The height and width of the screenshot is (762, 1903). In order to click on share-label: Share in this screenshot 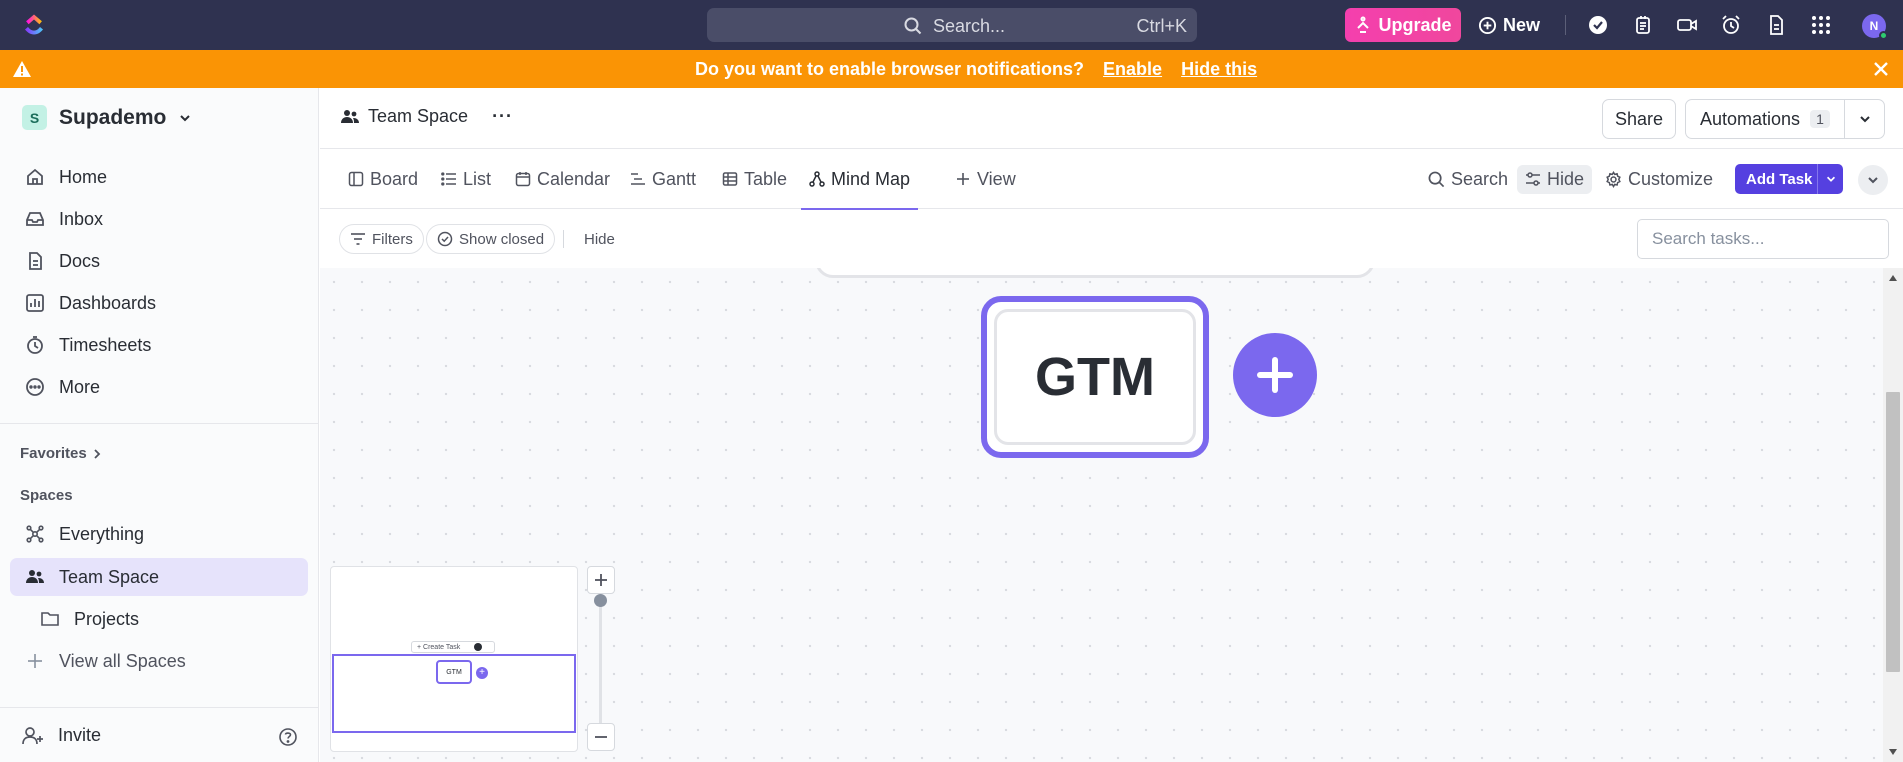, I will do `click(1639, 118)`.